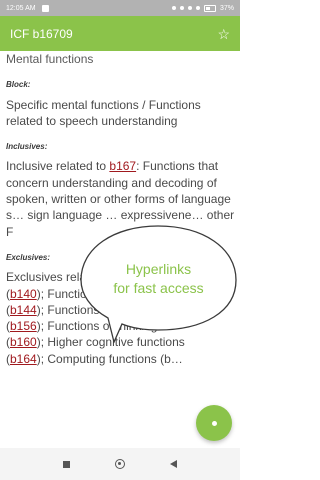 This screenshot has height=480, width=320. I want to click on alarm-icon, so click(173, 8).